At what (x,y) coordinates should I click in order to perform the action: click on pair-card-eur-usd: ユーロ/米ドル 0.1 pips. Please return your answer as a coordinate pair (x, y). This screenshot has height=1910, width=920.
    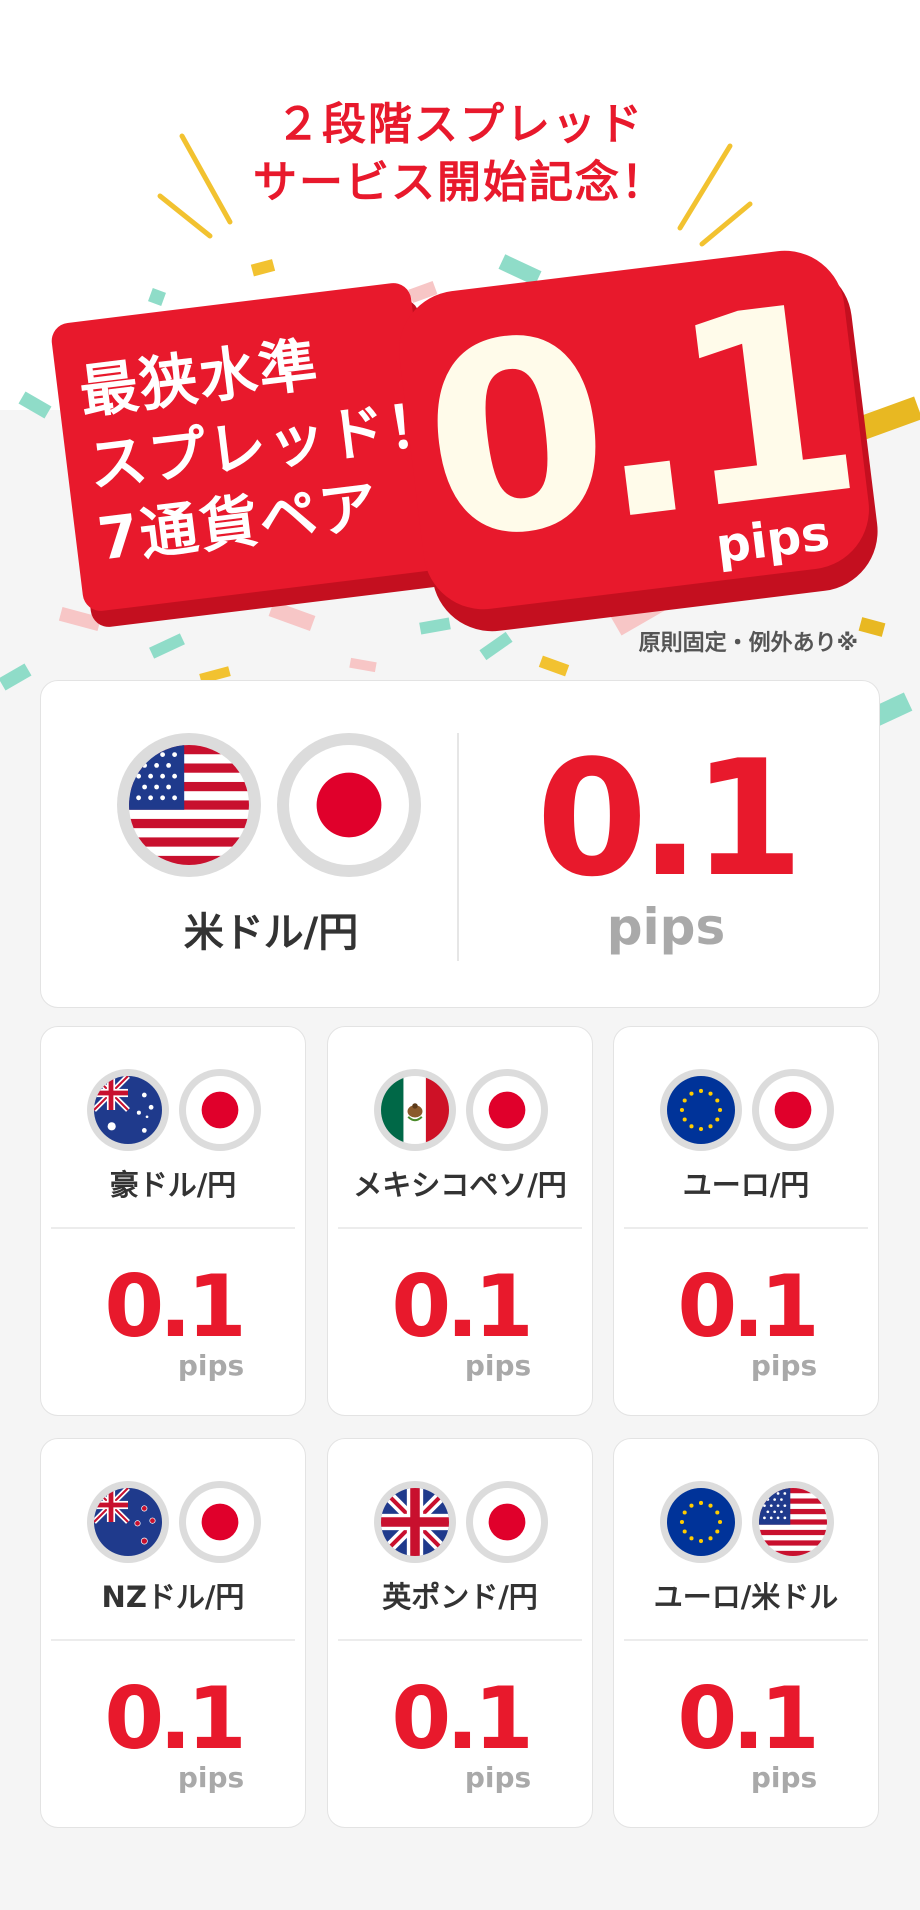
    Looking at the image, I should click on (746, 1633).